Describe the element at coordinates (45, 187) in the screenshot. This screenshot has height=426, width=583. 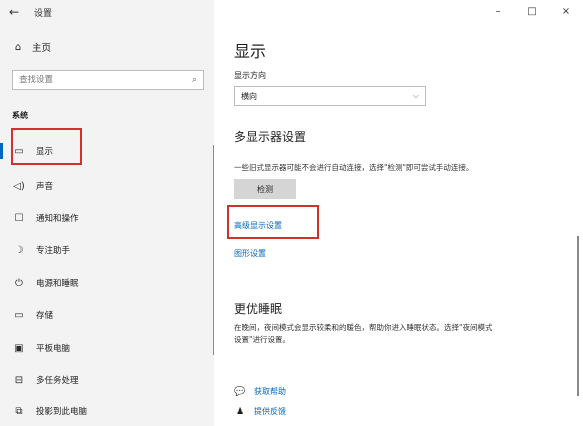
I see `sidebar-item-label: 声音` at that location.